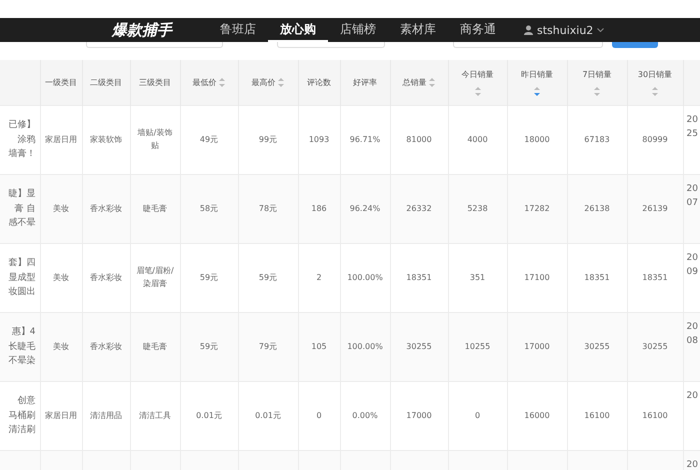  What do you see at coordinates (22, 223) in the screenshot?
I see `product-name: 感不晕` at bounding box center [22, 223].